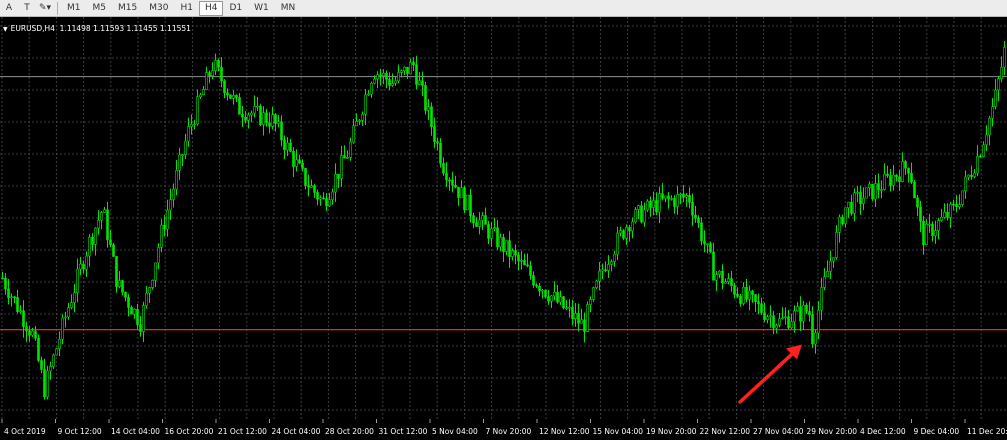 The width and height of the screenshot is (1007, 440). I want to click on timeframe-d1-button: D1, so click(235, 8).